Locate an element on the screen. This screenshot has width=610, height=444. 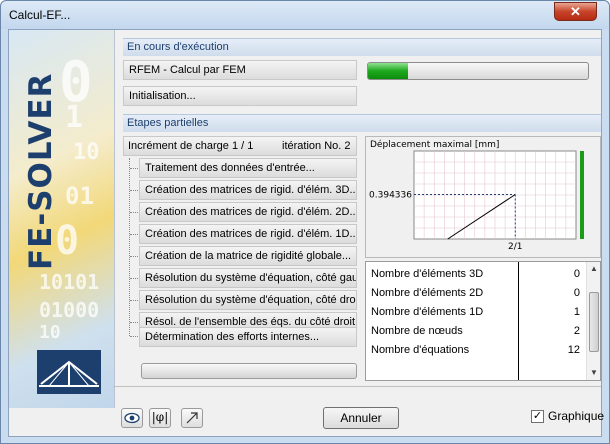
execution-header: En cours d'exécution is located at coordinates (362, 47).